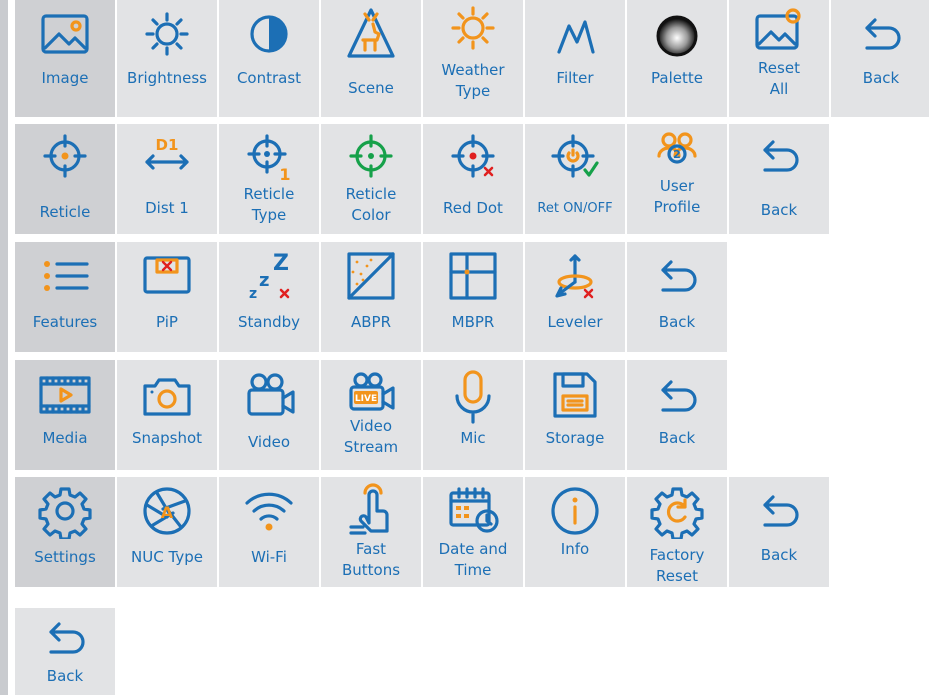 The image size is (929, 695). Describe the element at coordinates (473, 208) in the screenshot. I see `red-dot-label: Red Dot` at that location.